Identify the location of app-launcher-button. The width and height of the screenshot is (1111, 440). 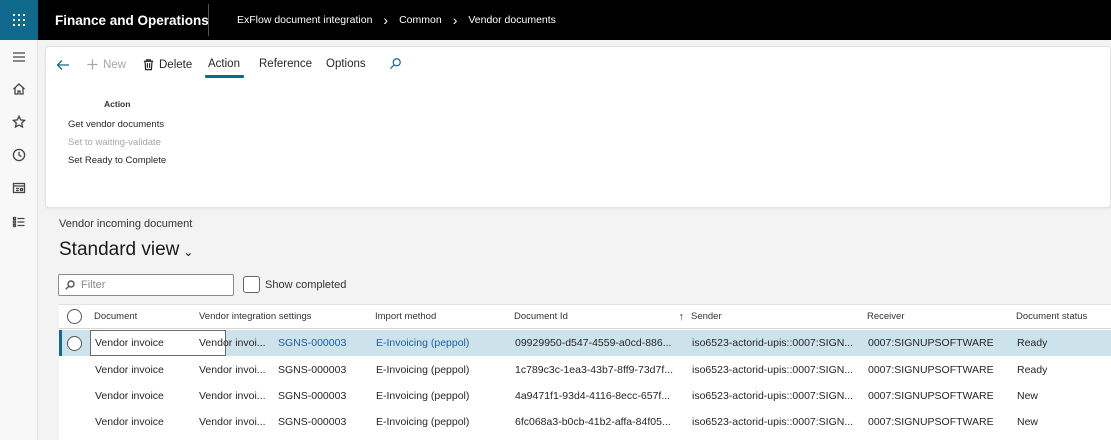
(19, 20).